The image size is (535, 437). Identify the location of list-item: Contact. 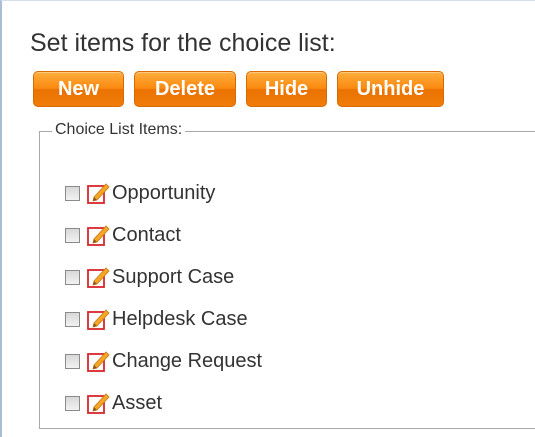
(163, 235).